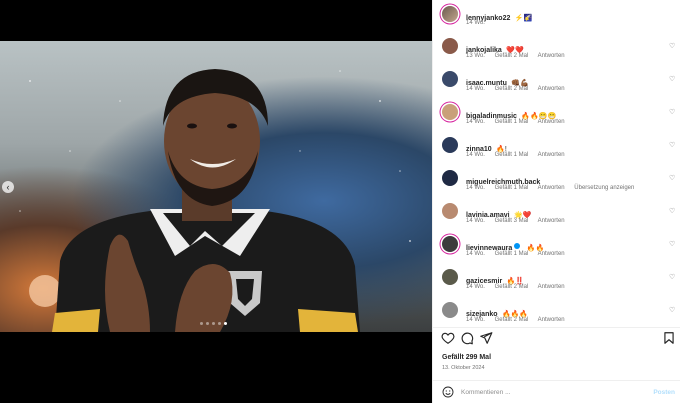 This screenshot has height=403, width=680. Describe the element at coordinates (475, 23) in the screenshot. I see `post-age: 14 Wo.` at that location.